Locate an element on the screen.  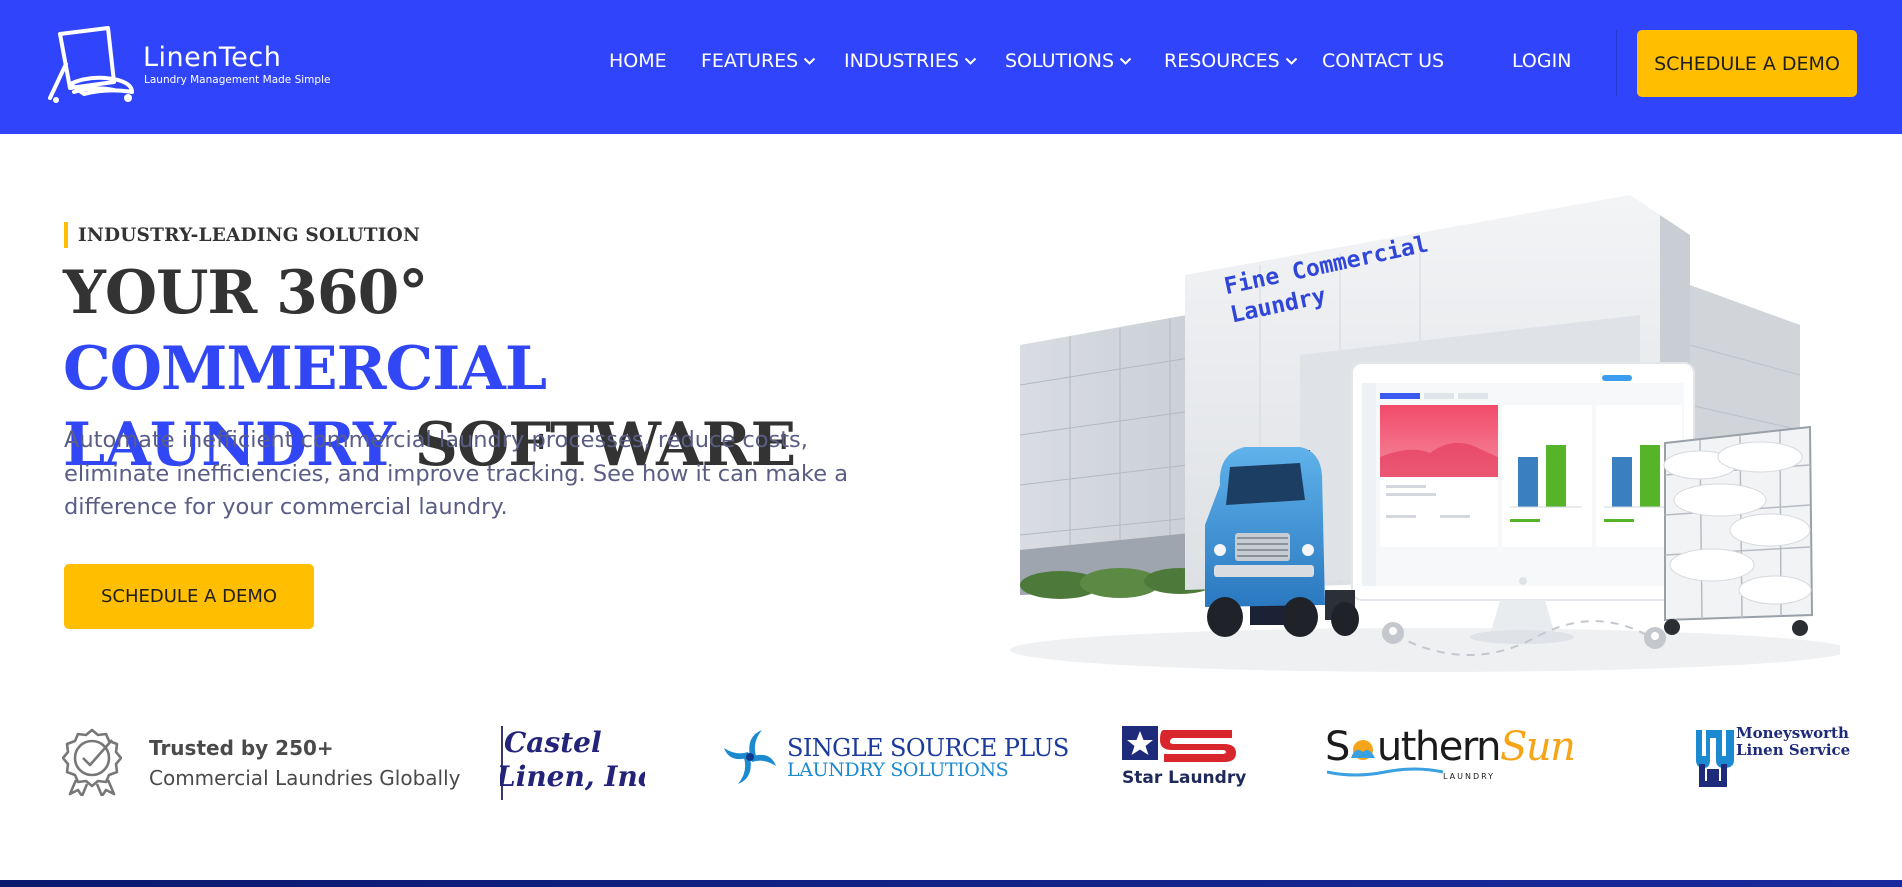
dashboard-monitor is located at coordinates (1523, 503).